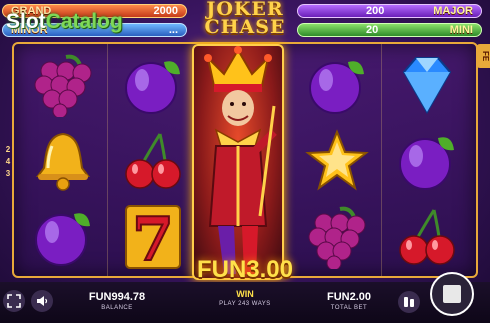 The image size is (490, 323). What do you see at coordinates (453, 11) in the screenshot?
I see `jackpot-major-label: MAJOR` at bounding box center [453, 11].